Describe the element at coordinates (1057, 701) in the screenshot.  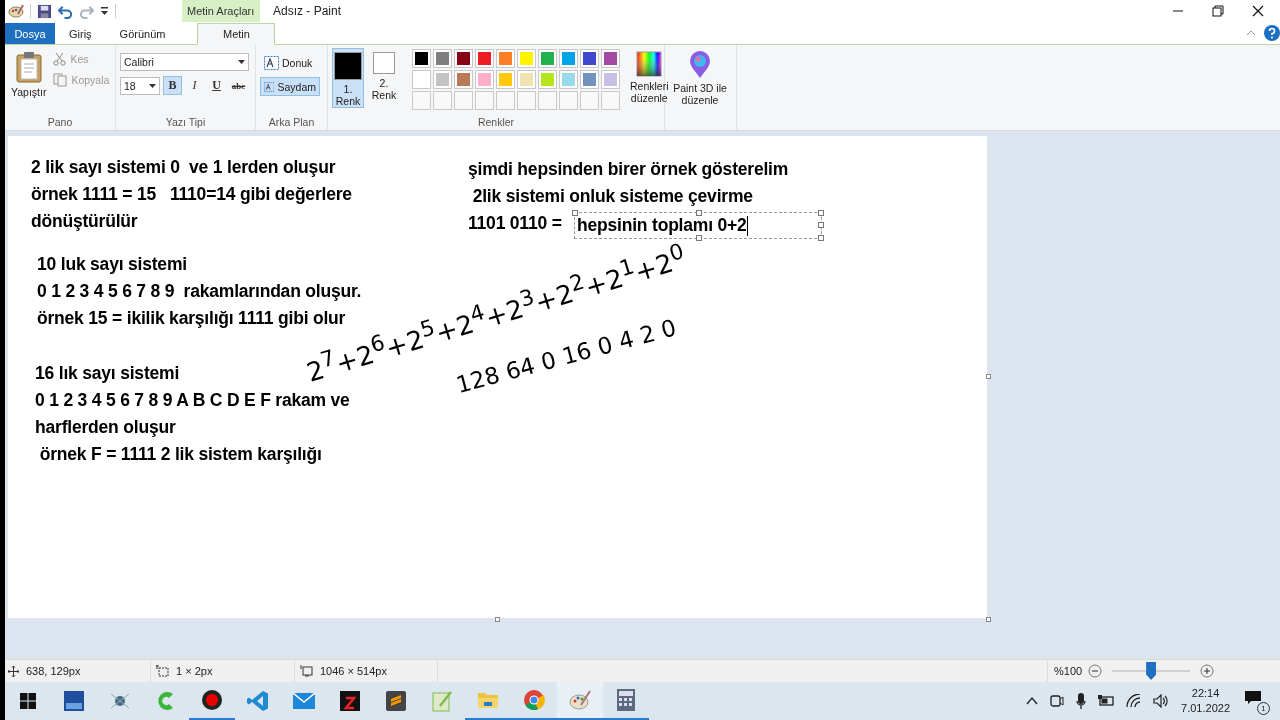
I see `camera-icon` at that location.